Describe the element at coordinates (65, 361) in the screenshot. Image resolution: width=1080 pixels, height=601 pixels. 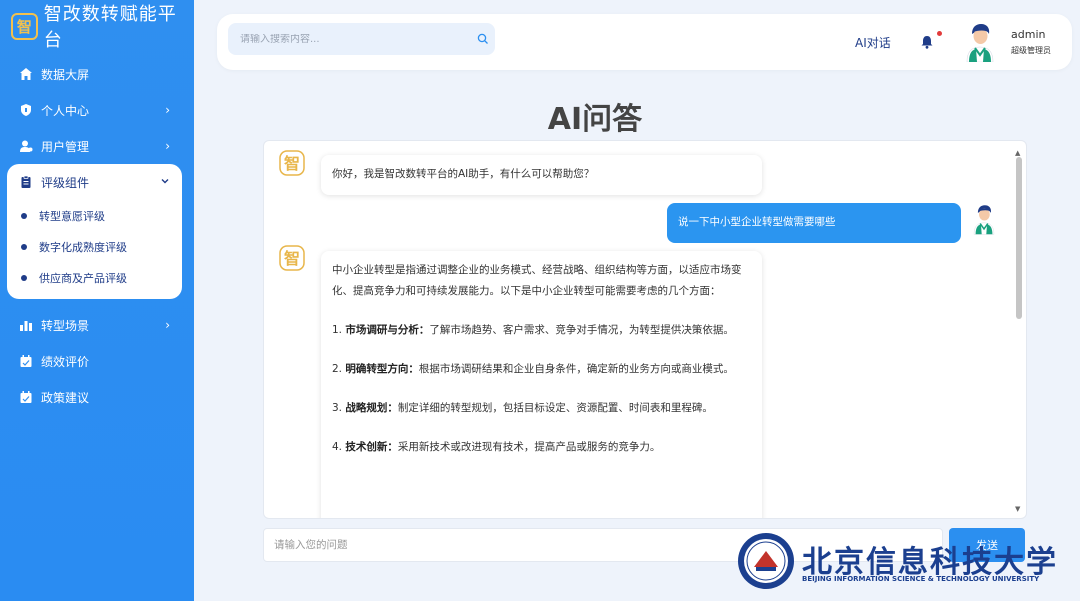
I see `sidebar-item-label: 绩效评价` at that location.